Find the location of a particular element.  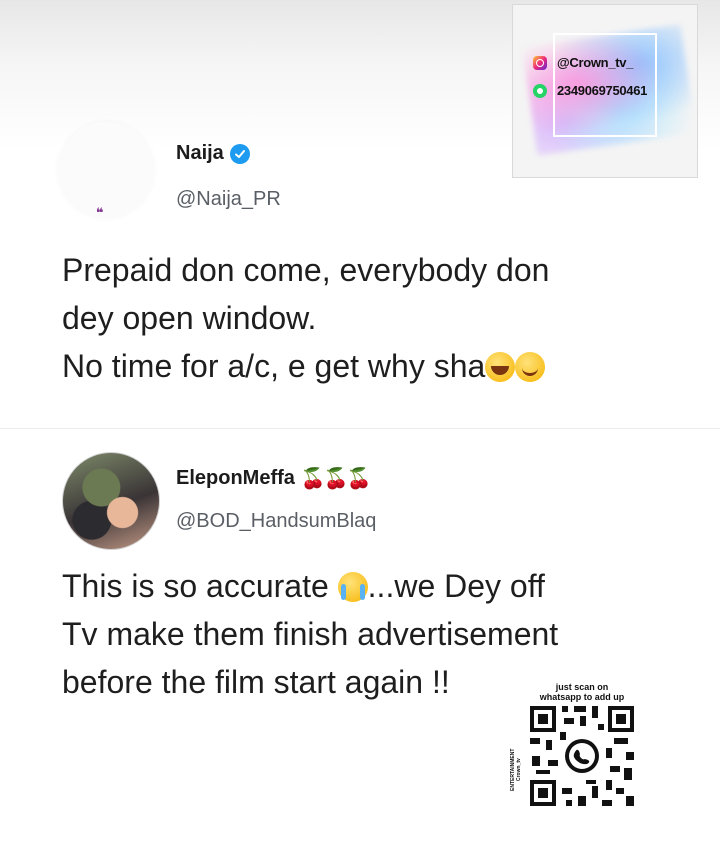

crying-face-icon is located at coordinates (352, 587).